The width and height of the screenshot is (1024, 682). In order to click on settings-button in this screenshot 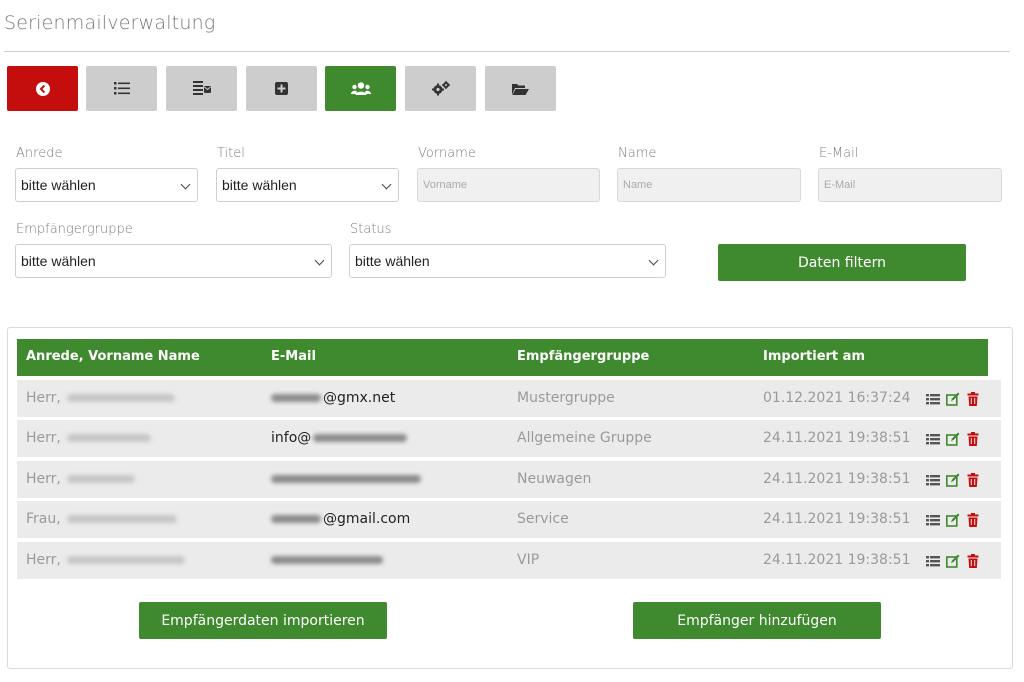, I will do `click(440, 88)`.